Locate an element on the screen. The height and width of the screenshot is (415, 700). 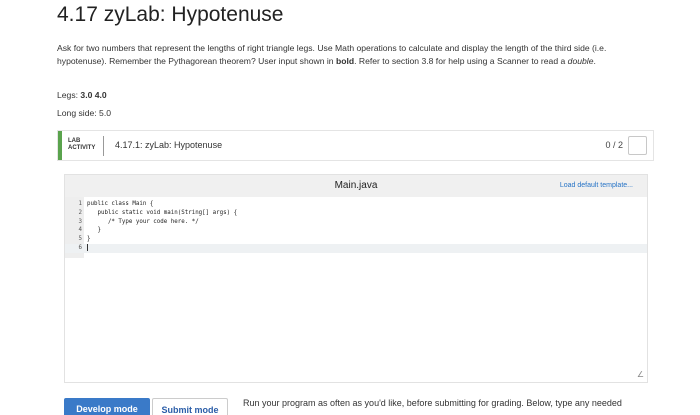
resize-handle-icon: ∠ is located at coordinates (640, 374).